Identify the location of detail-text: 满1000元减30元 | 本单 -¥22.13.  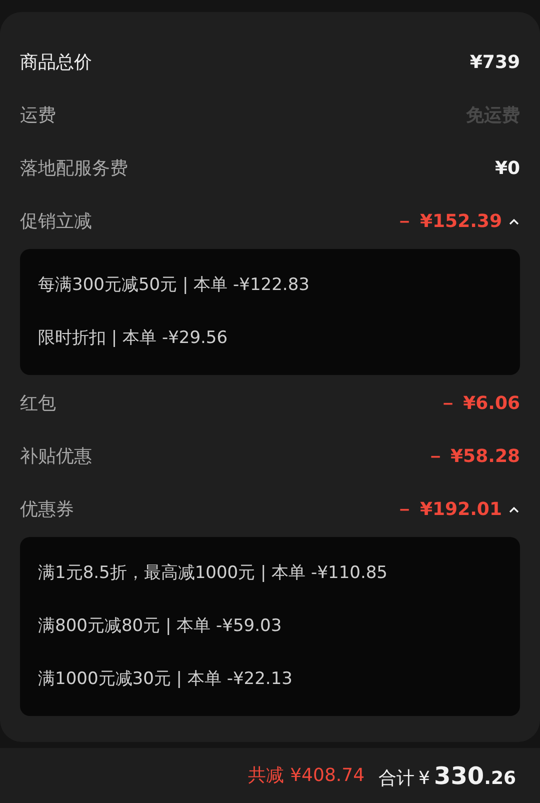
(165, 679).